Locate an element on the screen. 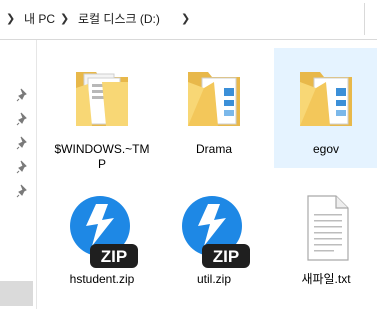  file-name: Drama is located at coordinates (213, 149).